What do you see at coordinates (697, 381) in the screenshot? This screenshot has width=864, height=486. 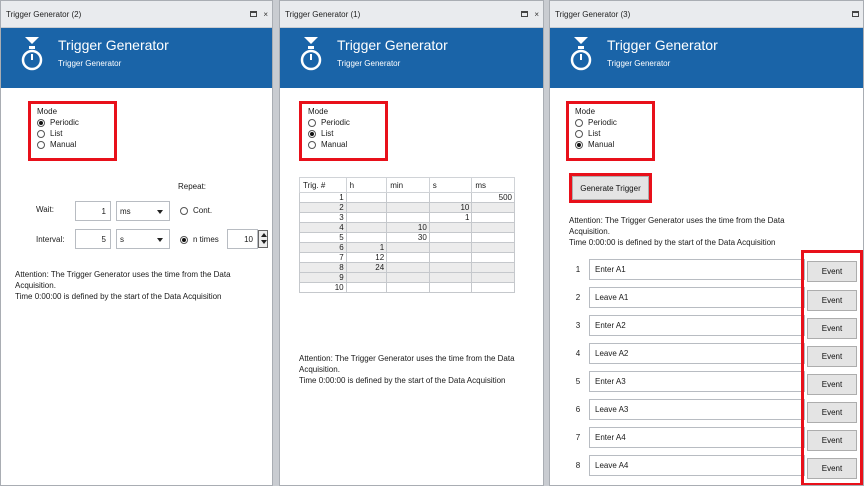 I see `event-name-input: Enter A3` at bounding box center [697, 381].